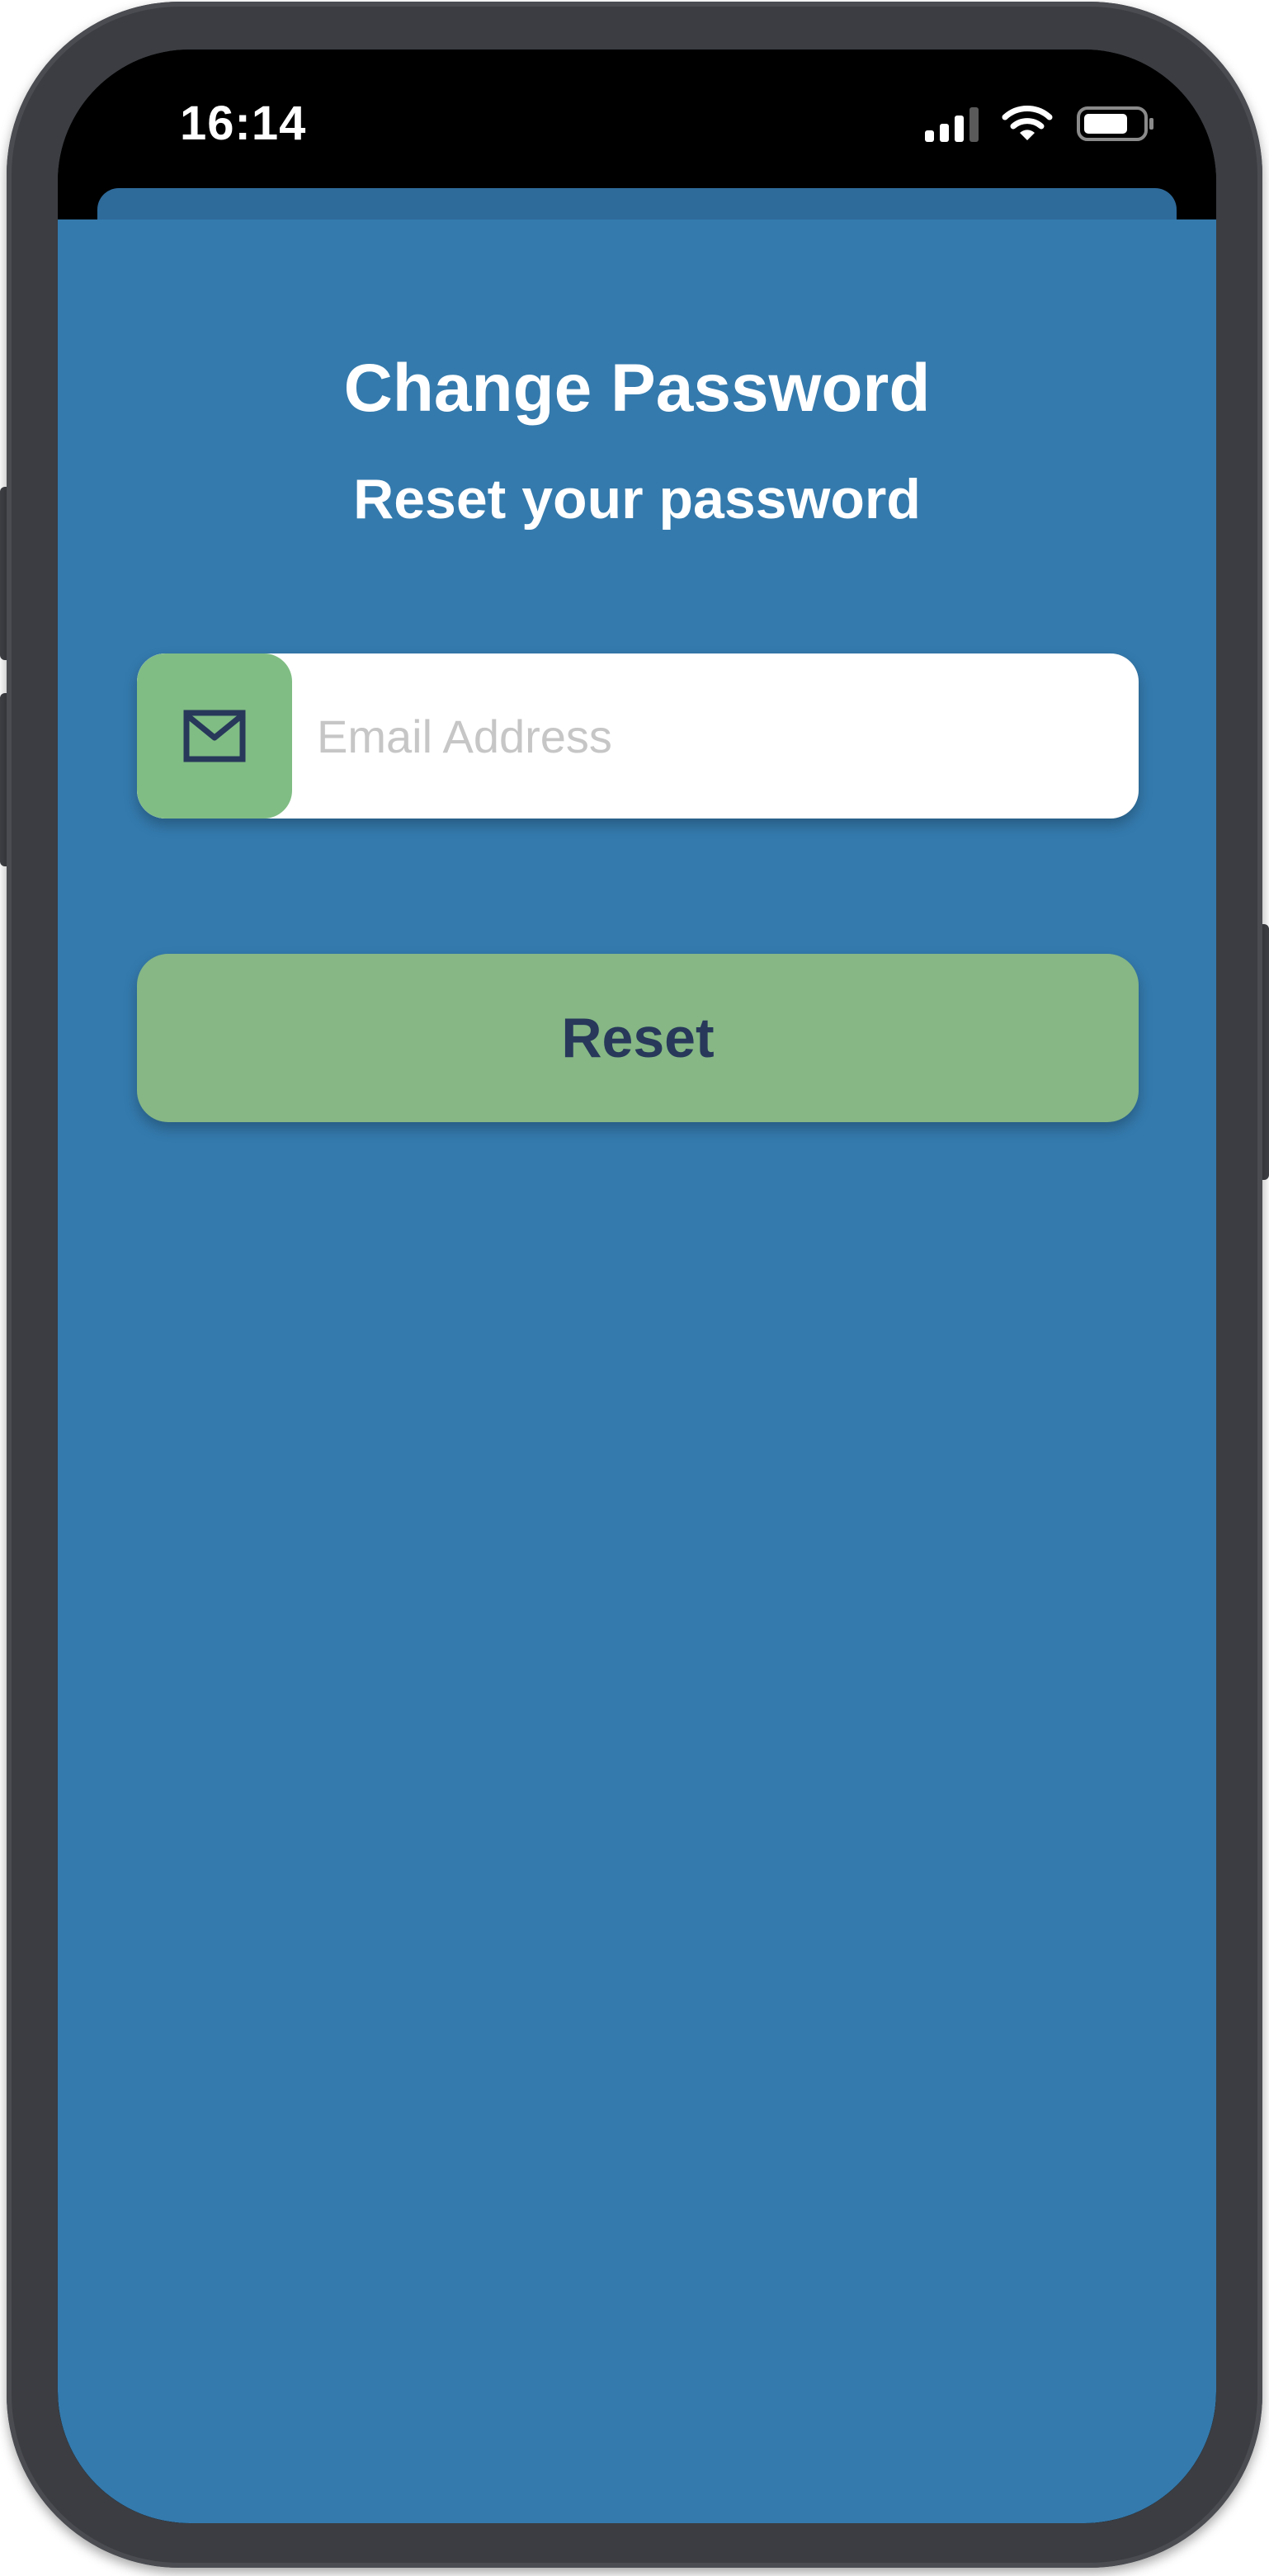  I want to click on status-time: 16:14, so click(243, 123).